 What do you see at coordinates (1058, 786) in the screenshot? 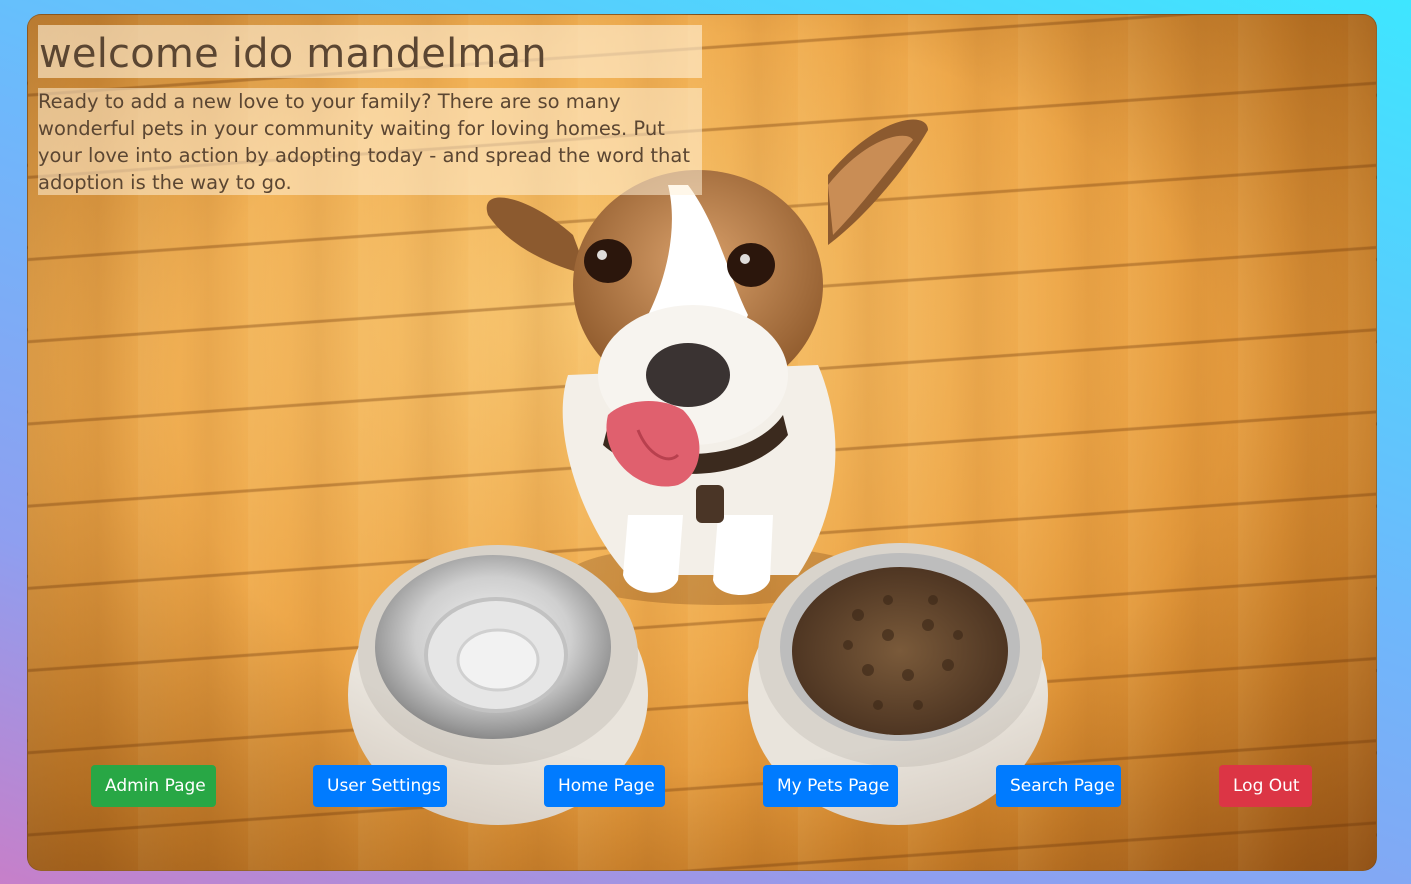
I see `search-page-button: Search Page` at bounding box center [1058, 786].